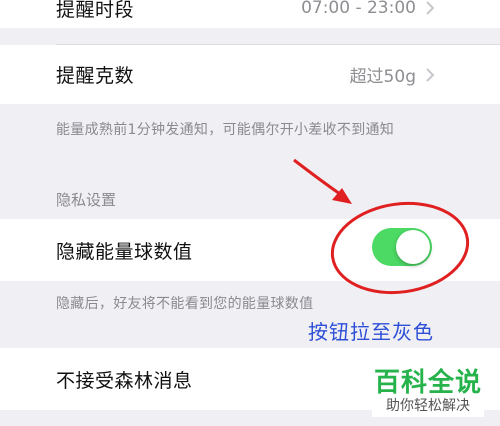  What do you see at coordinates (400, 248) in the screenshot?
I see `annotation-circle` at bounding box center [400, 248].